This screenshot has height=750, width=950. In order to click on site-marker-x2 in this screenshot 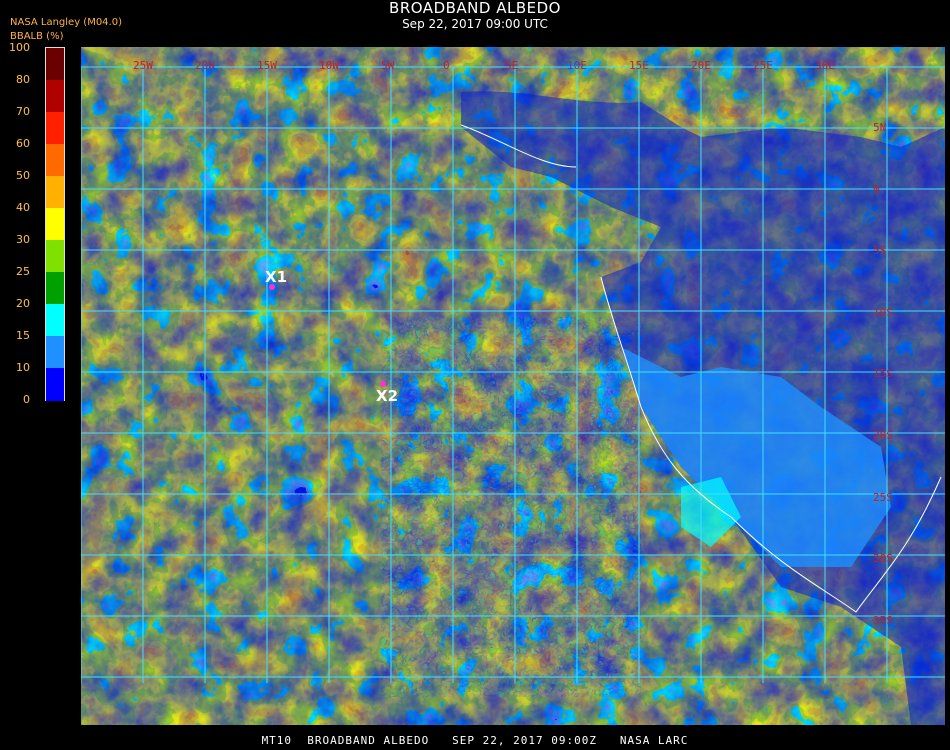, I will do `click(383, 384)`.